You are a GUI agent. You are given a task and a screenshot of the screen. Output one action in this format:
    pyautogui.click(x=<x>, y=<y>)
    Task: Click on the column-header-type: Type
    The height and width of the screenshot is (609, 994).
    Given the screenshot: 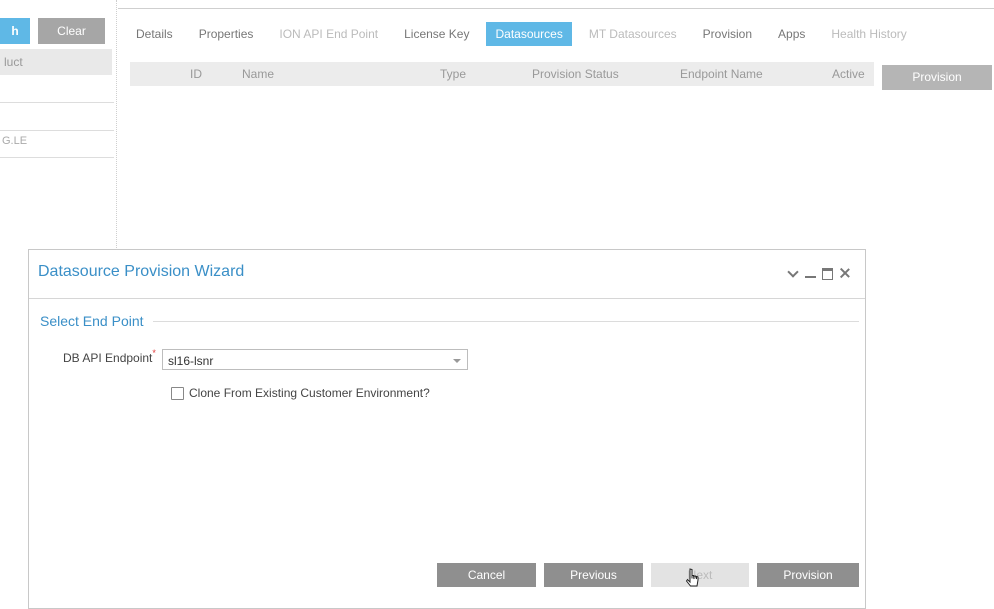 What is the action you would take?
    pyautogui.click(x=453, y=74)
    